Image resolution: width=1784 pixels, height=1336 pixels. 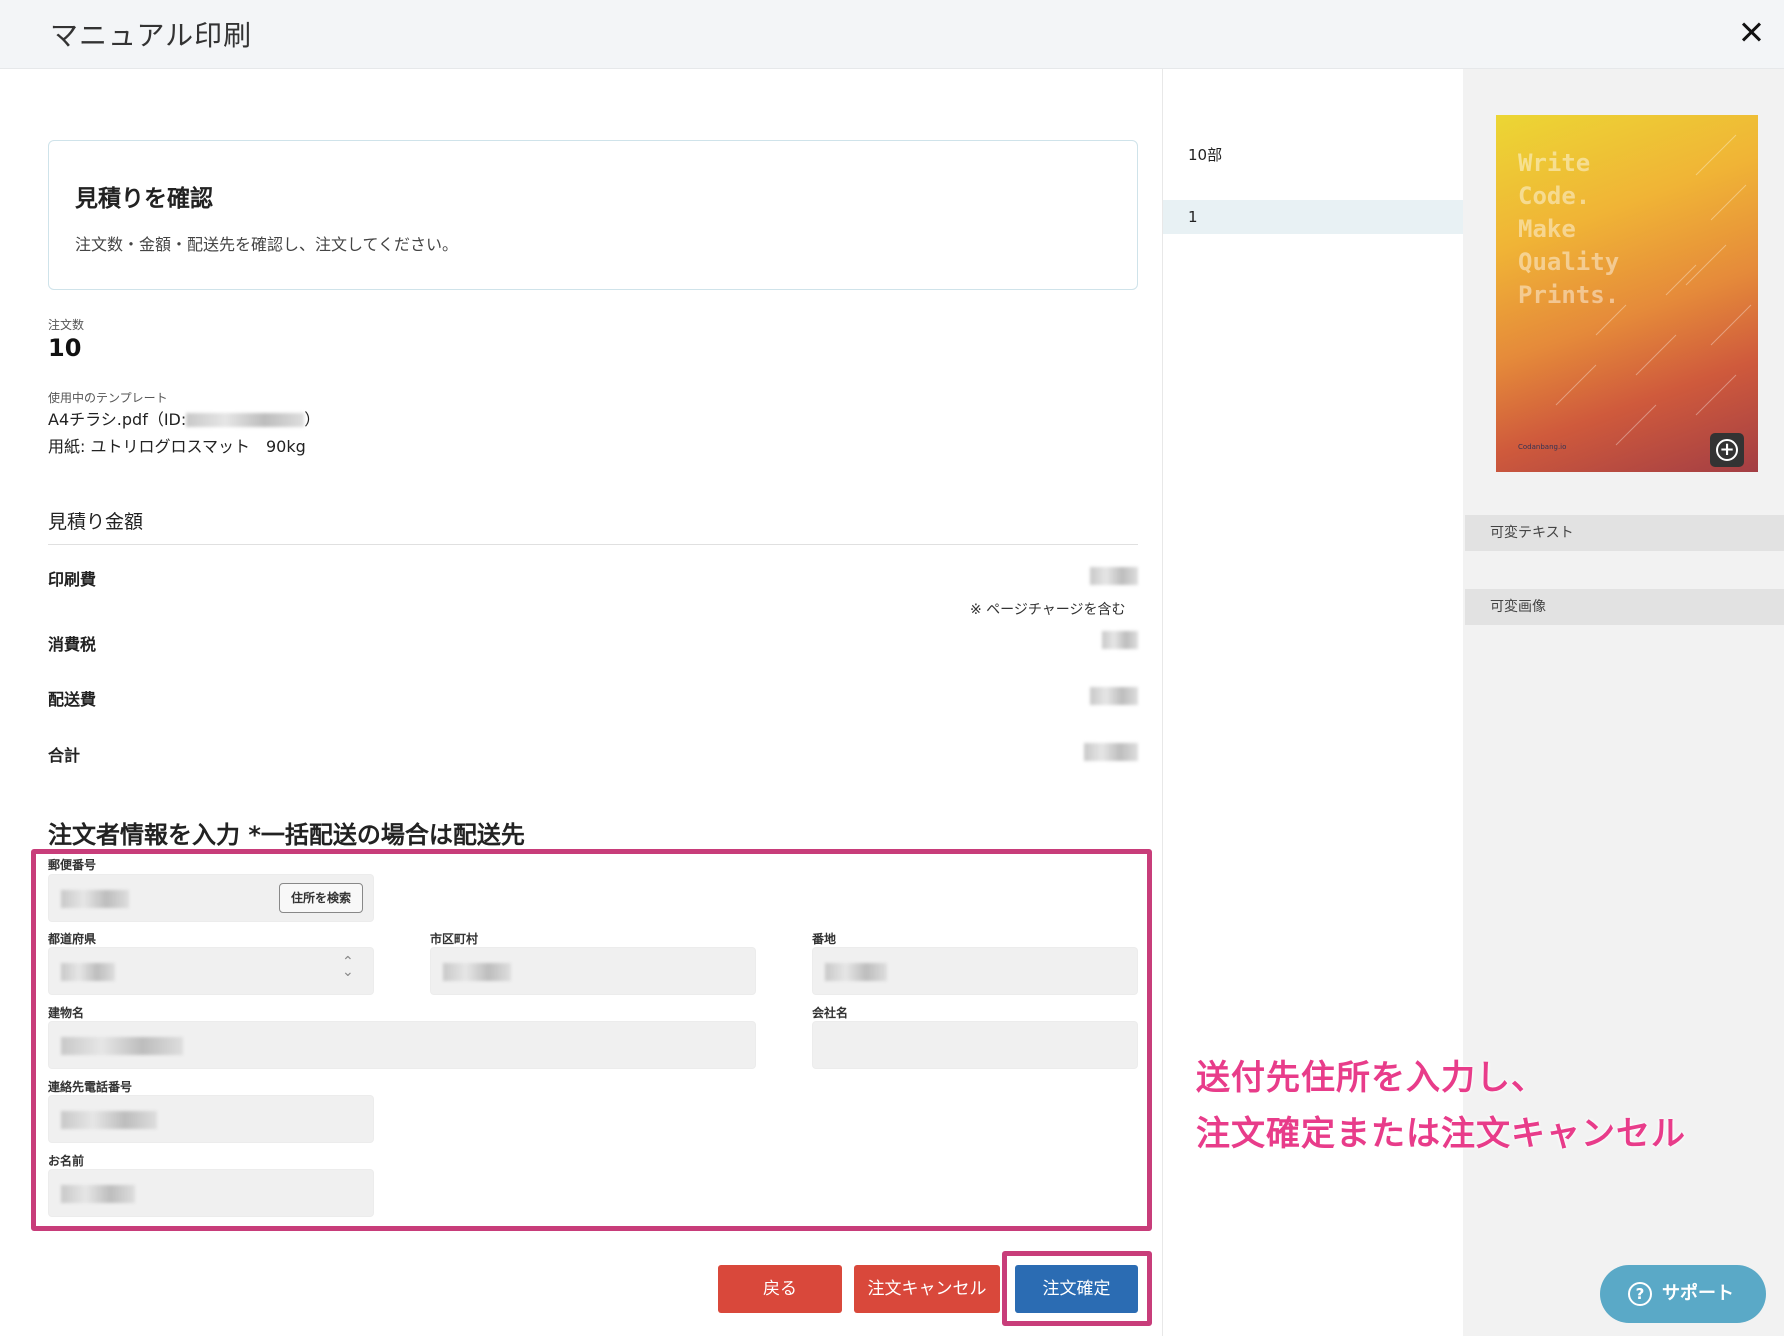 What do you see at coordinates (1111, 752) in the screenshot?
I see `total-value-redacted` at bounding box center [1111, 752].